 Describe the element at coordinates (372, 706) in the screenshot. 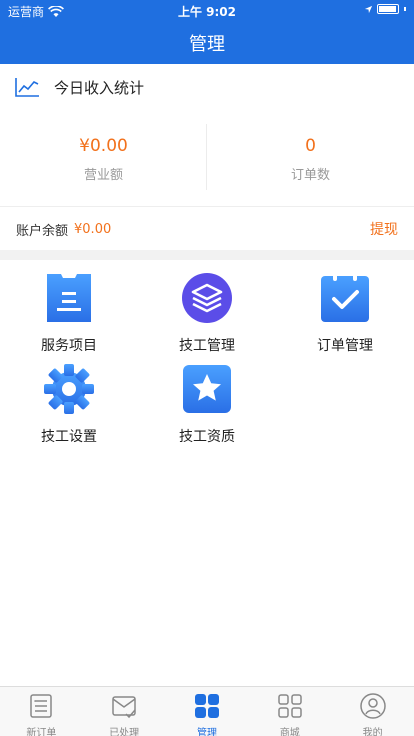

I see `user-icon` at that location.